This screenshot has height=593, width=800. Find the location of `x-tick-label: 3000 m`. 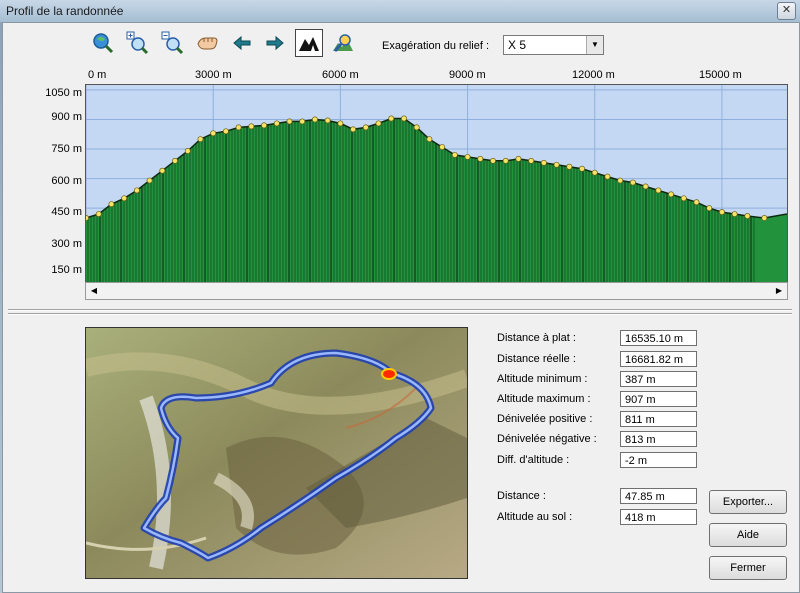

x-tick-label: 3000 m is located at coordinates (213, 75).